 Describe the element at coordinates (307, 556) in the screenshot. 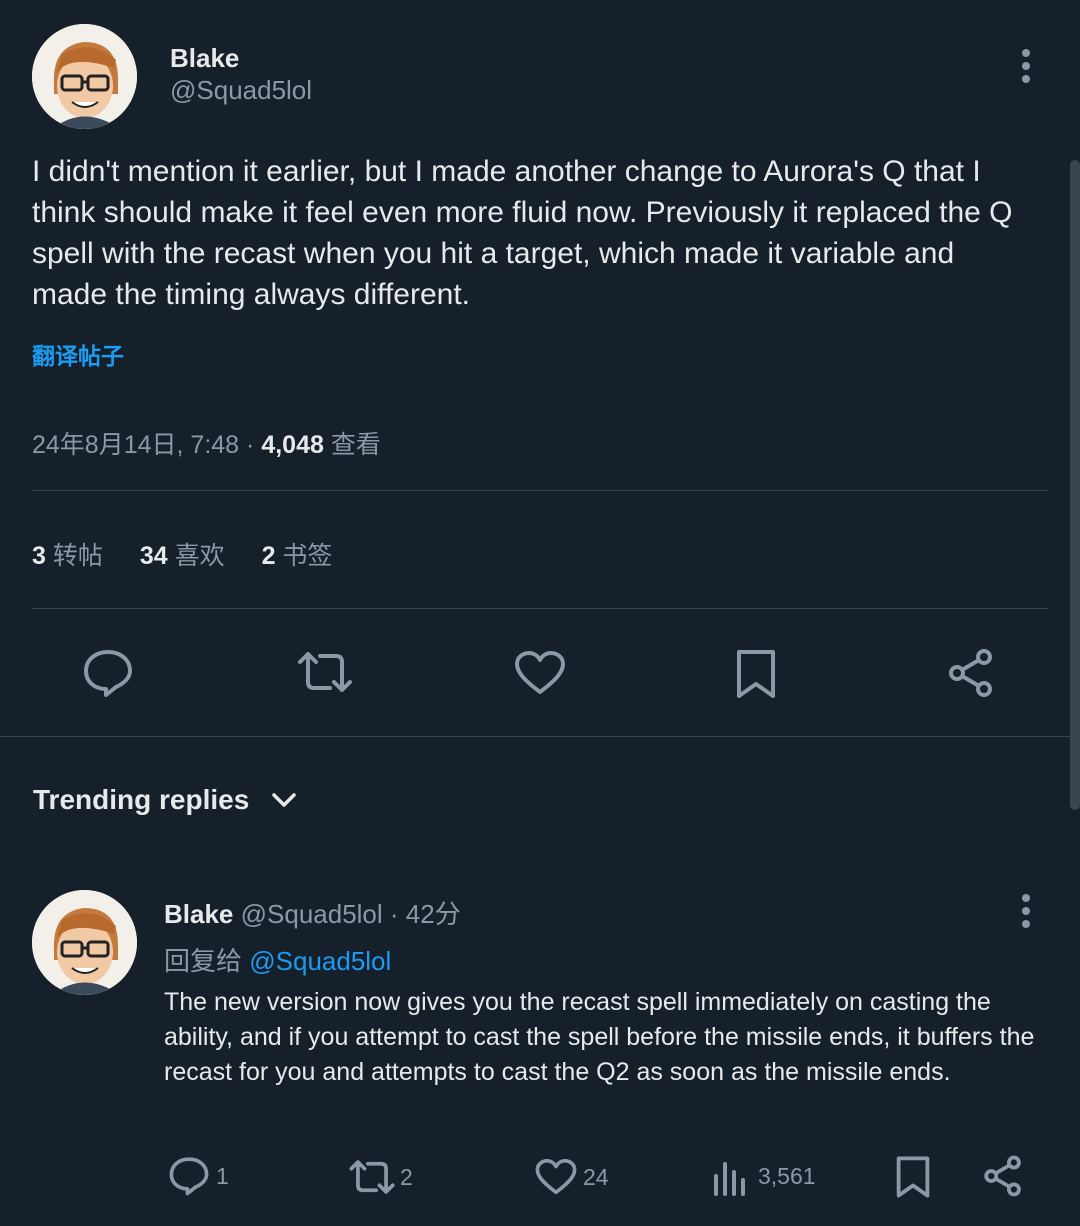

I see `bookmarks-label: 书签` at that location.